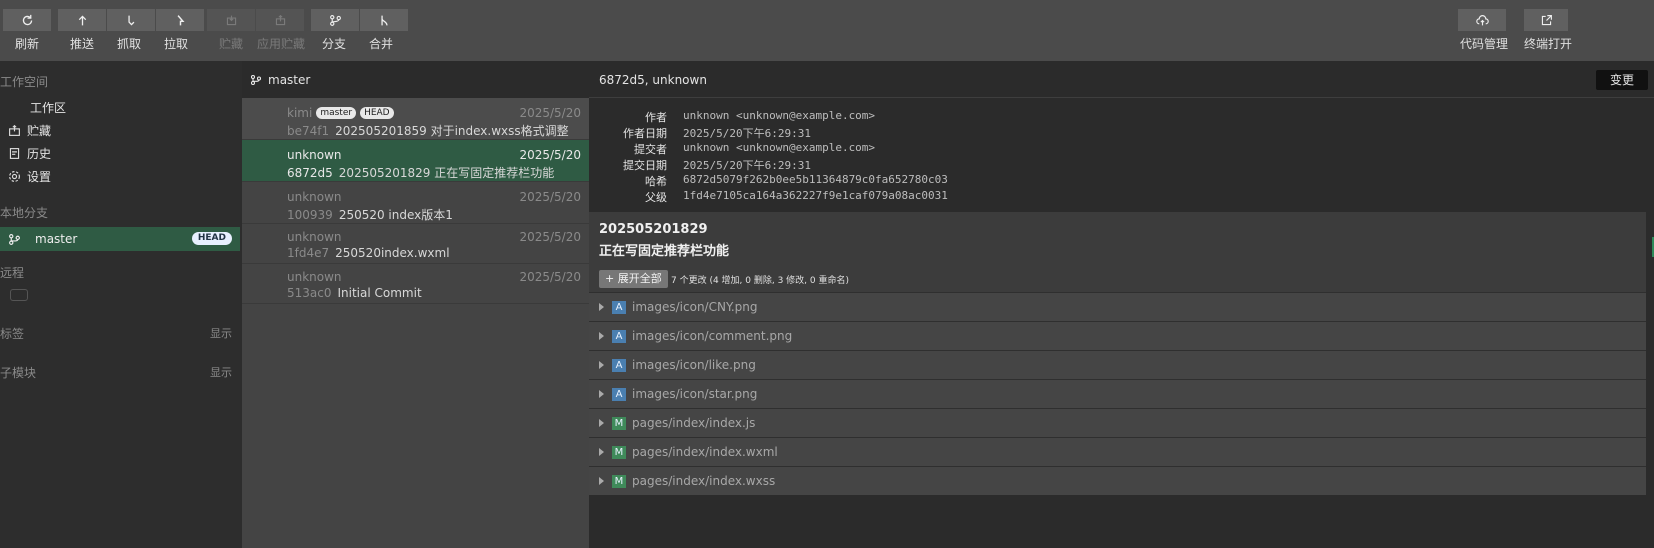 Image resolution: width=1654 pixels, height=548 pixels. I want to click on commit-detail-header: 6872d5, unknown 变更, so click(1121, 79).